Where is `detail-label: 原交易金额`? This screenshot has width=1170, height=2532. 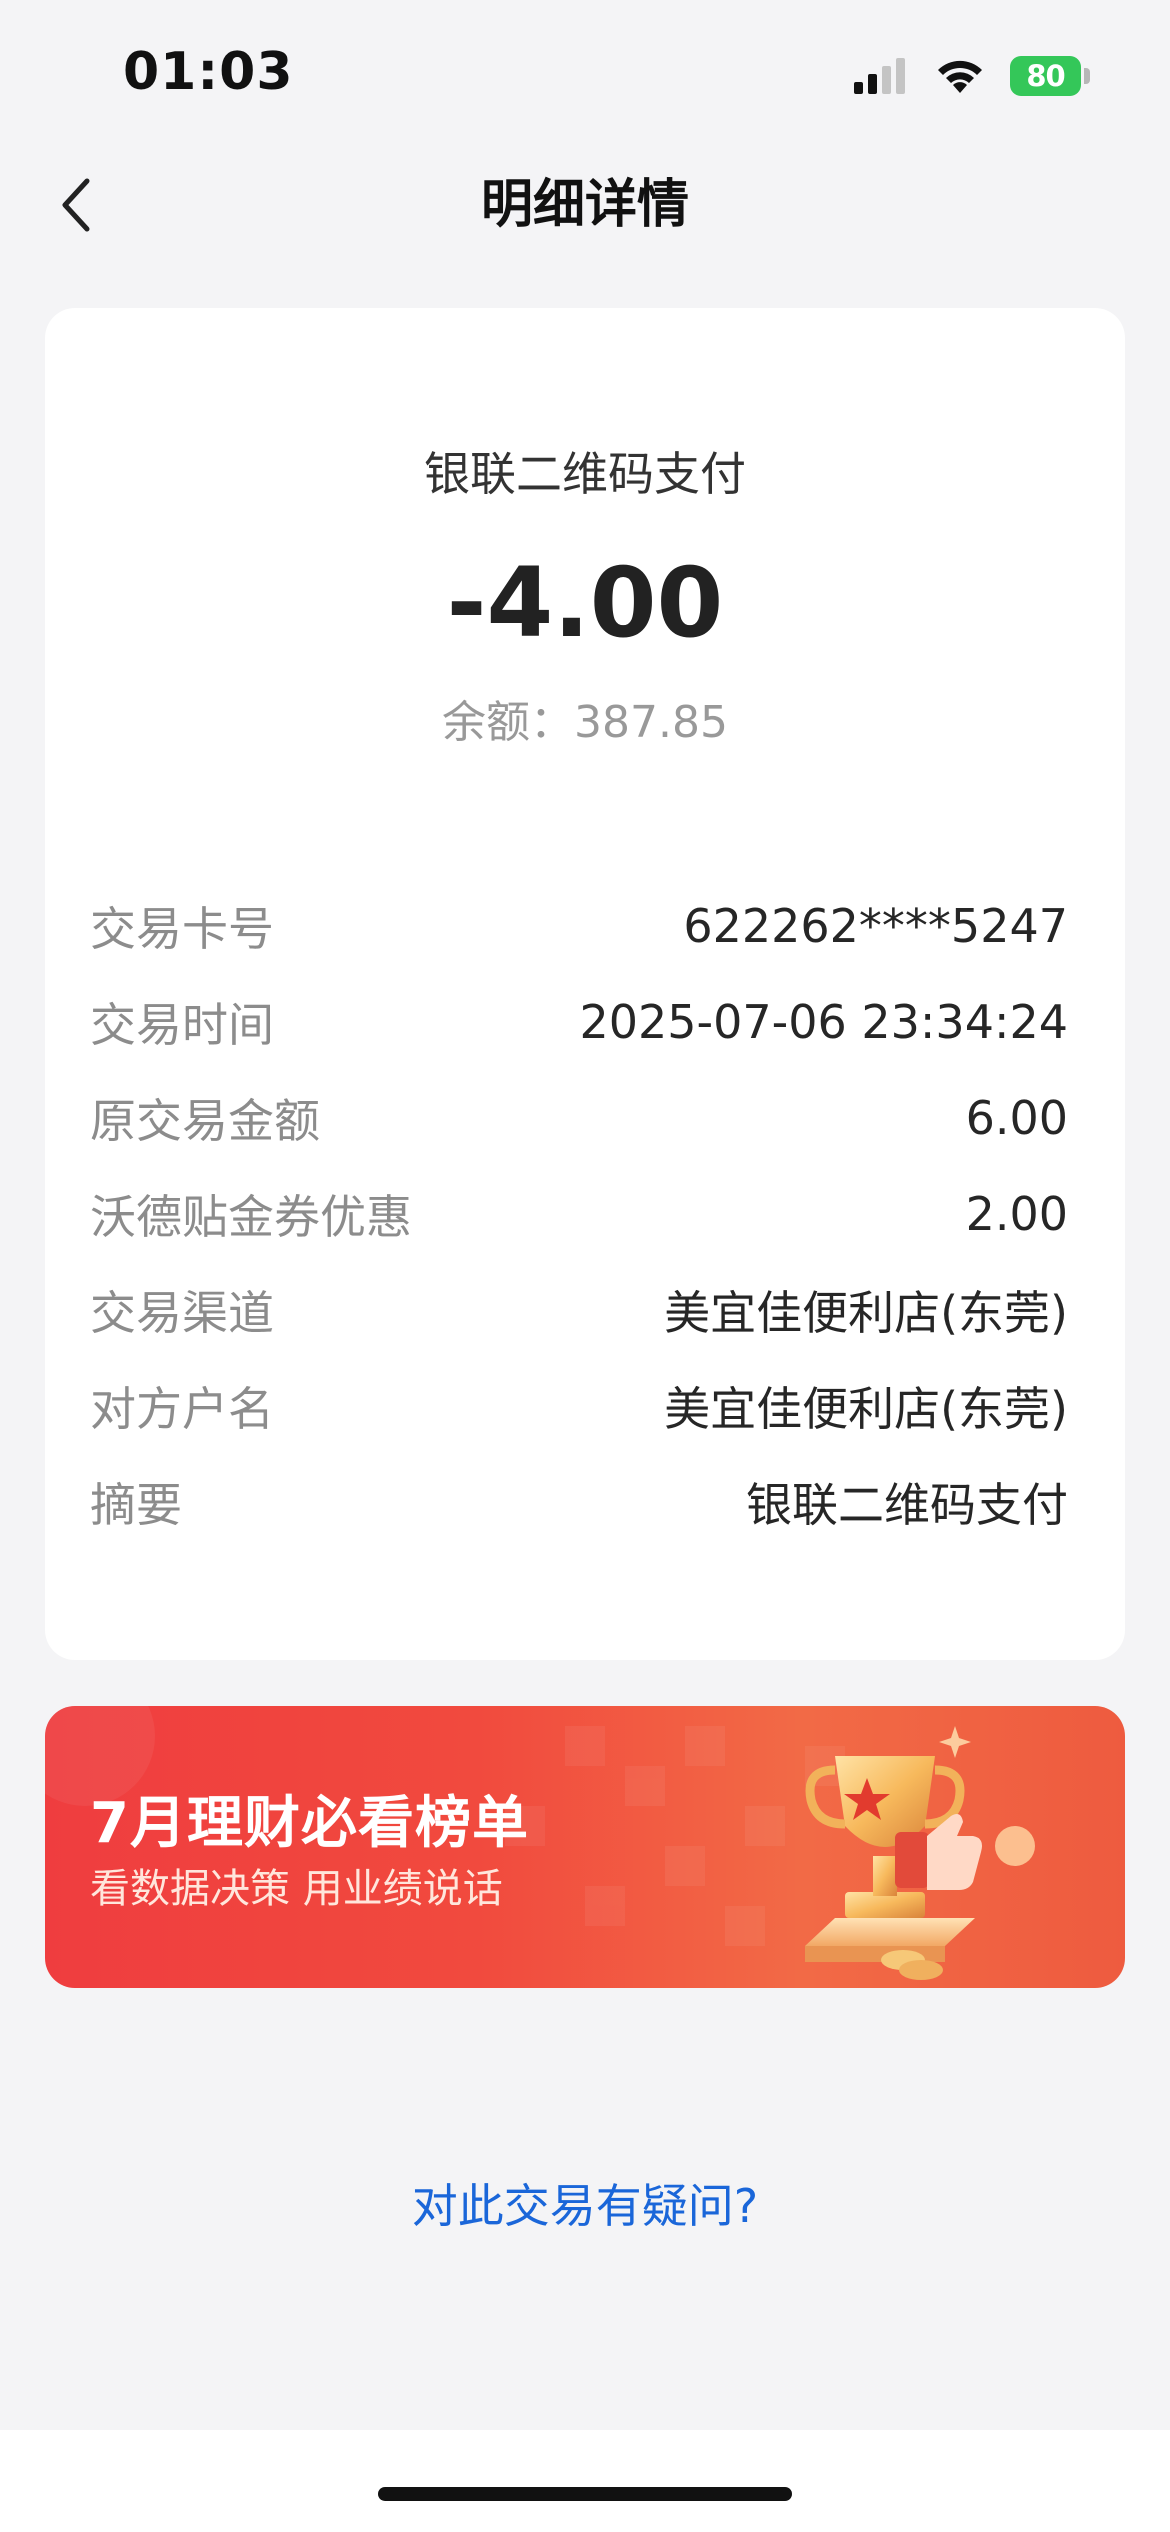 detail-label: 原交易金额 is located at coordinates (205, 1121).